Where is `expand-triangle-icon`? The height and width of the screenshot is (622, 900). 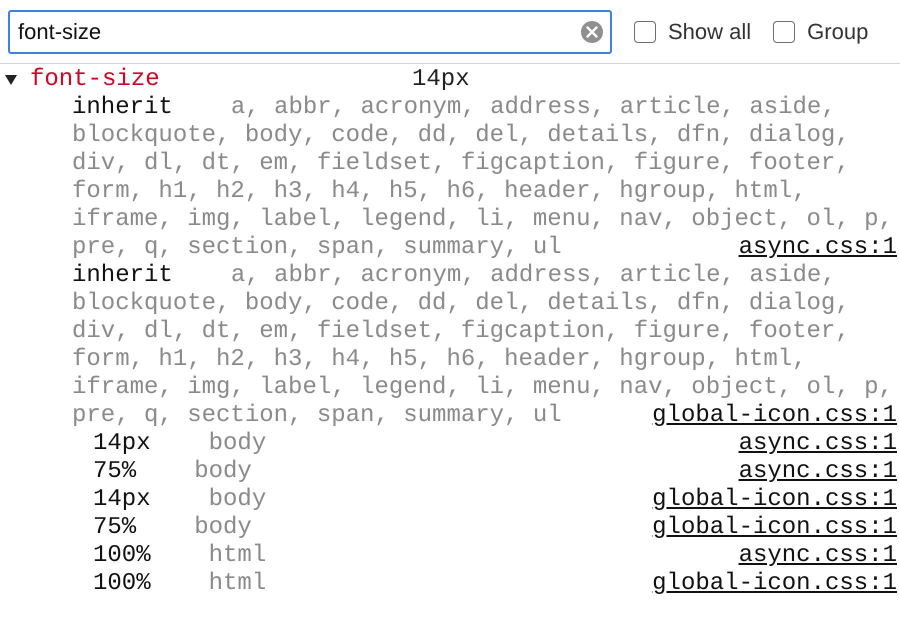
expand-triangle-icon is located at coordinates (11, 80).